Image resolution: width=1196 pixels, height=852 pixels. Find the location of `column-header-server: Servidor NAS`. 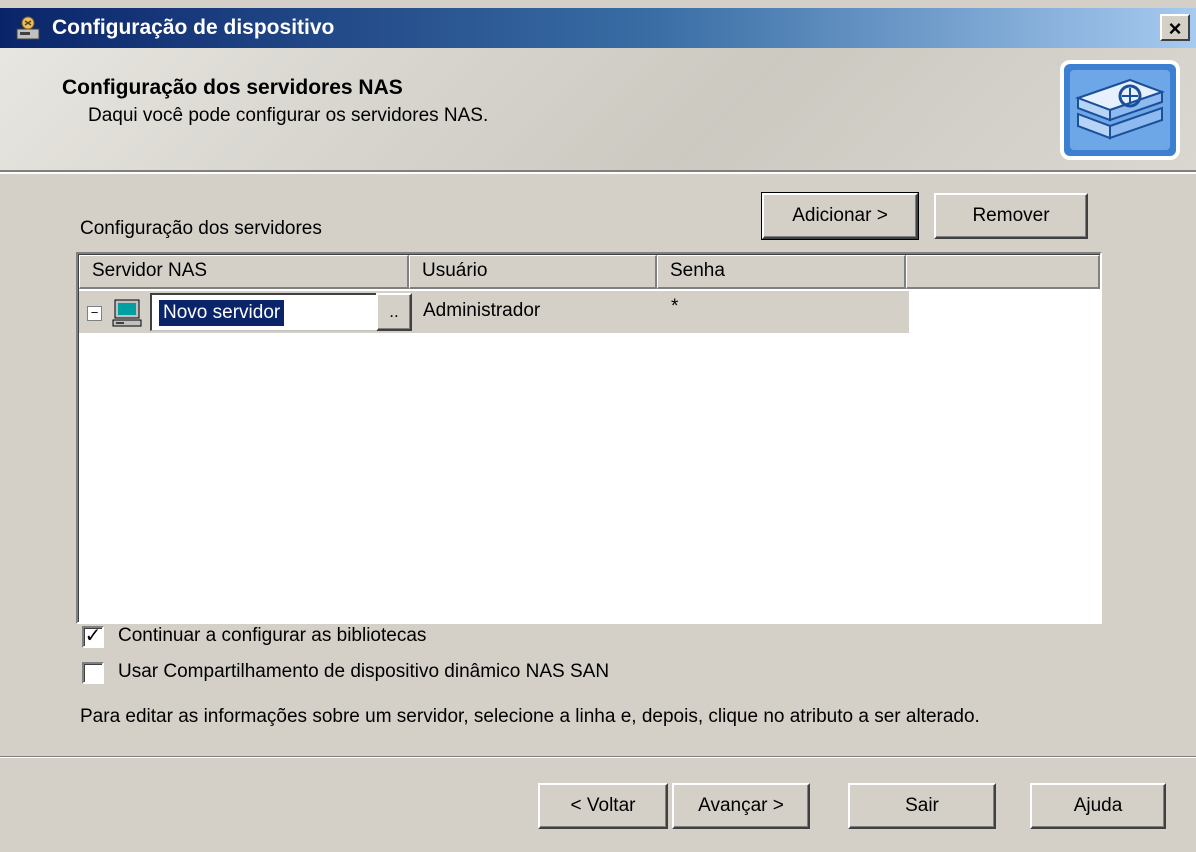

column-header-server: Servidor NAS is located at coordinates (244, 272).